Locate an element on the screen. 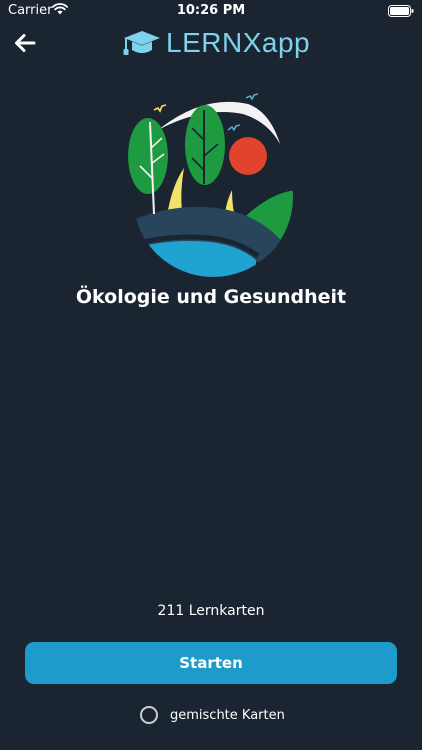 The height and width of the screenshot is (750, 422). app-name: LERNXapp is located at coordinates (238, 42).